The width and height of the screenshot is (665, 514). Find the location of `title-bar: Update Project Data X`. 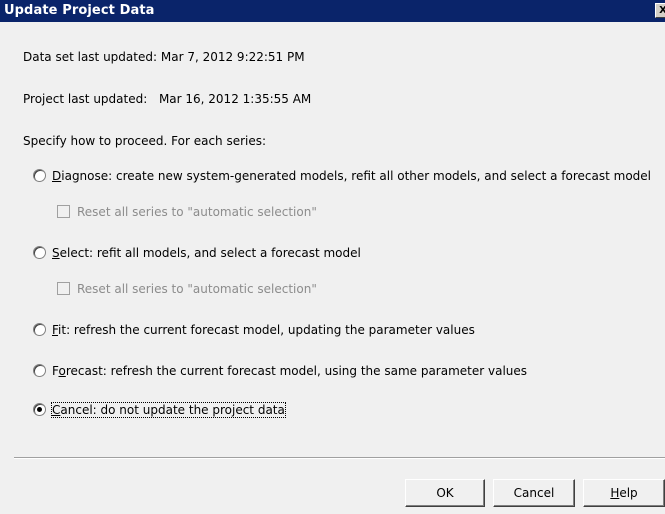

title-bar: Update Project Data X is located at coordinates (332, 11).